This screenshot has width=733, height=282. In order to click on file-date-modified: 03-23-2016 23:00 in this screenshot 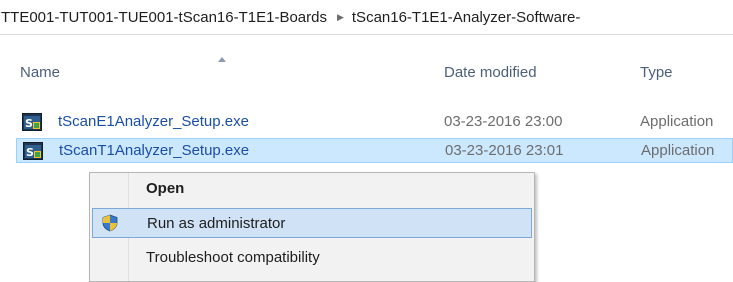, I will do `click(503, 121)`.